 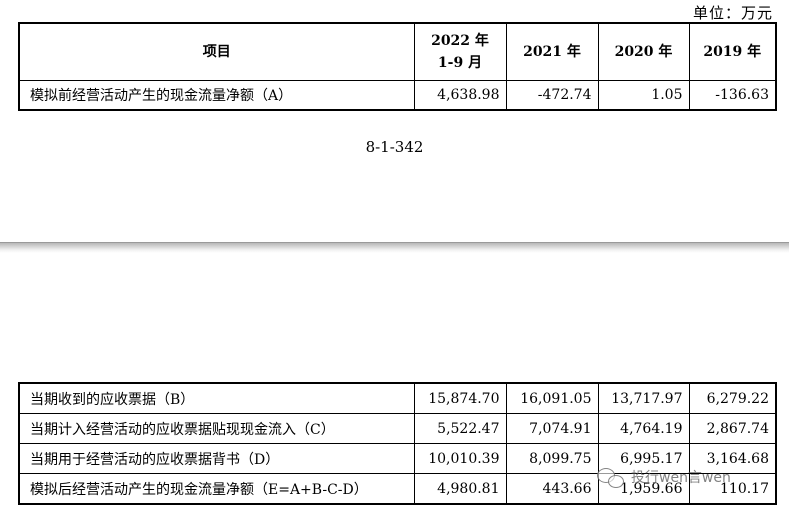 What do you see at coordinates (681, 478) in the screenshot?
I see `watermark-text: 投行wen言wen` at bounding box center [681, 478].